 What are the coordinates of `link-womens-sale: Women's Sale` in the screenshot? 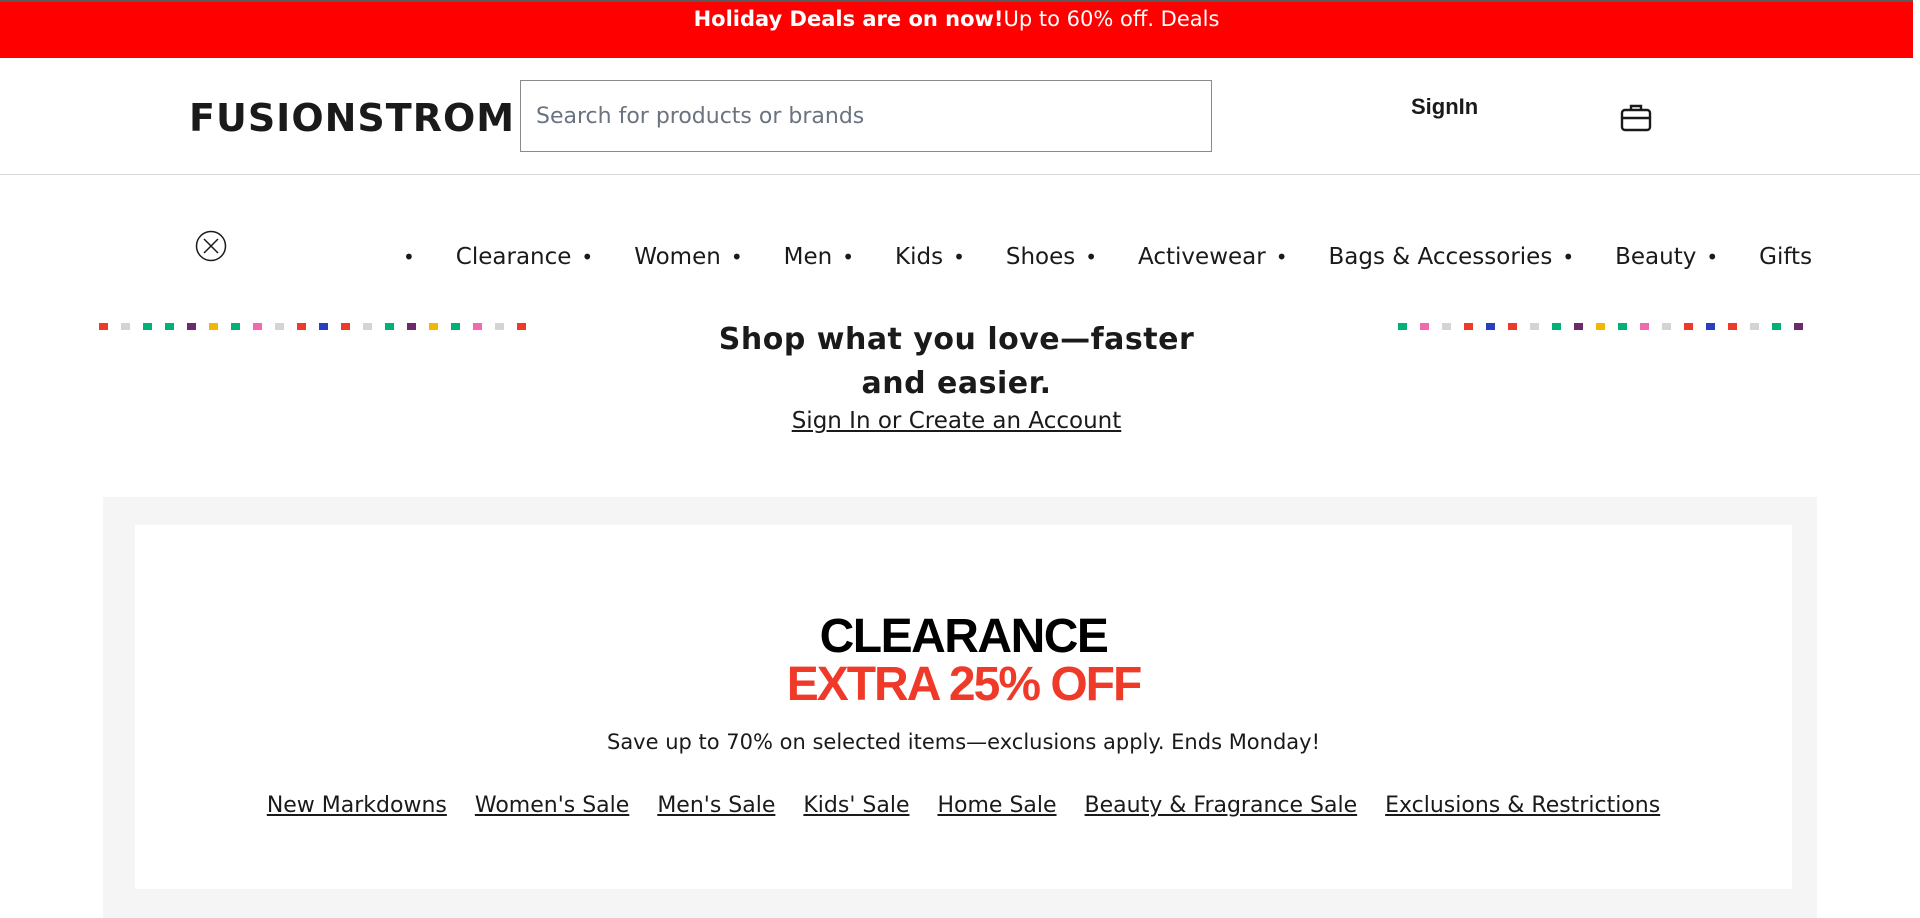 It's located at (552, 805).